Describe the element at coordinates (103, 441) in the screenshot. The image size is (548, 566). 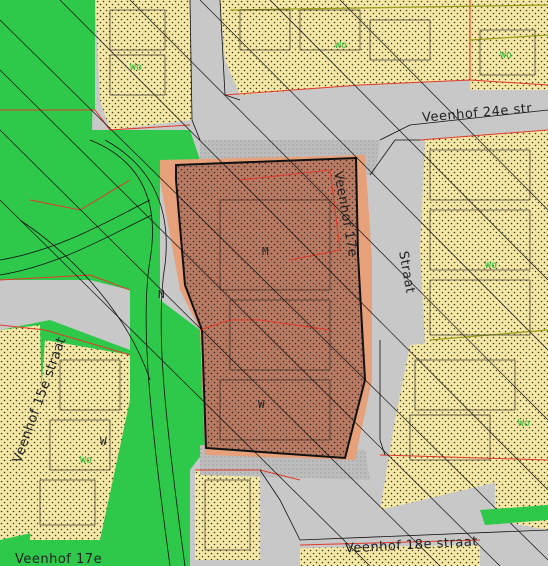
I see `block-label-w: W` at that location.